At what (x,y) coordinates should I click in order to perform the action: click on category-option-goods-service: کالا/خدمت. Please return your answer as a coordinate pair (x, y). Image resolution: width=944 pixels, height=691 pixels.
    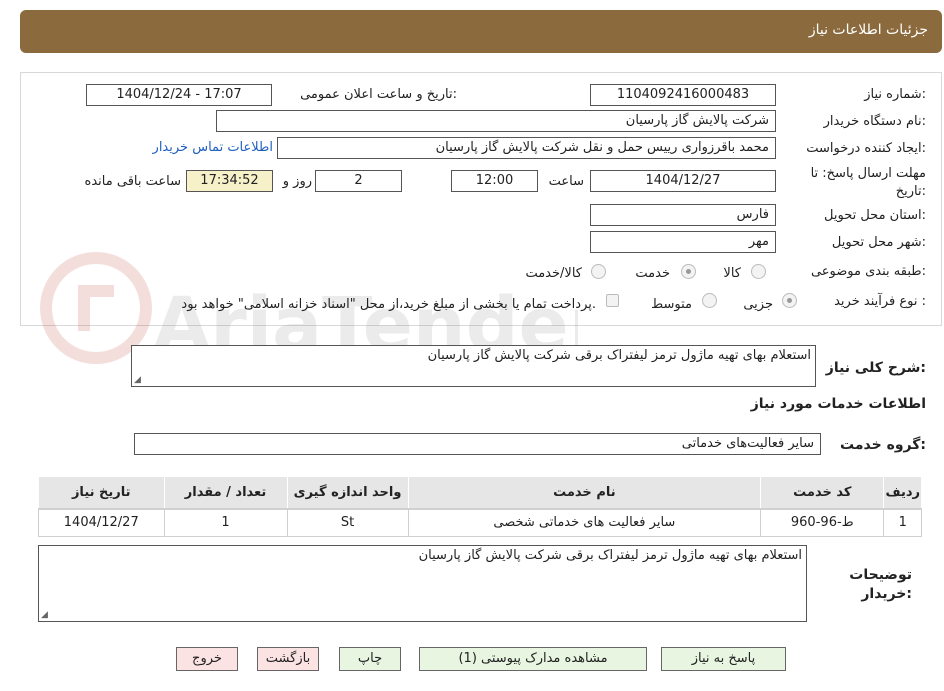
    Looking at the image, I should click on (553, 273).